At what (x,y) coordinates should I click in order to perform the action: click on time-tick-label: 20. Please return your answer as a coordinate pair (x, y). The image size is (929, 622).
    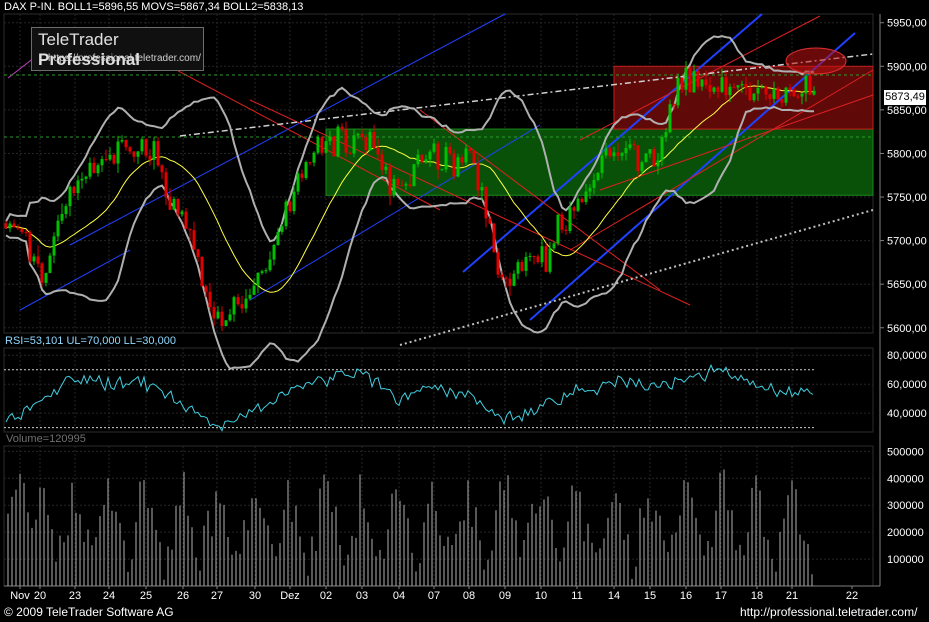
    Looking at the image, I should click on (40, 596).